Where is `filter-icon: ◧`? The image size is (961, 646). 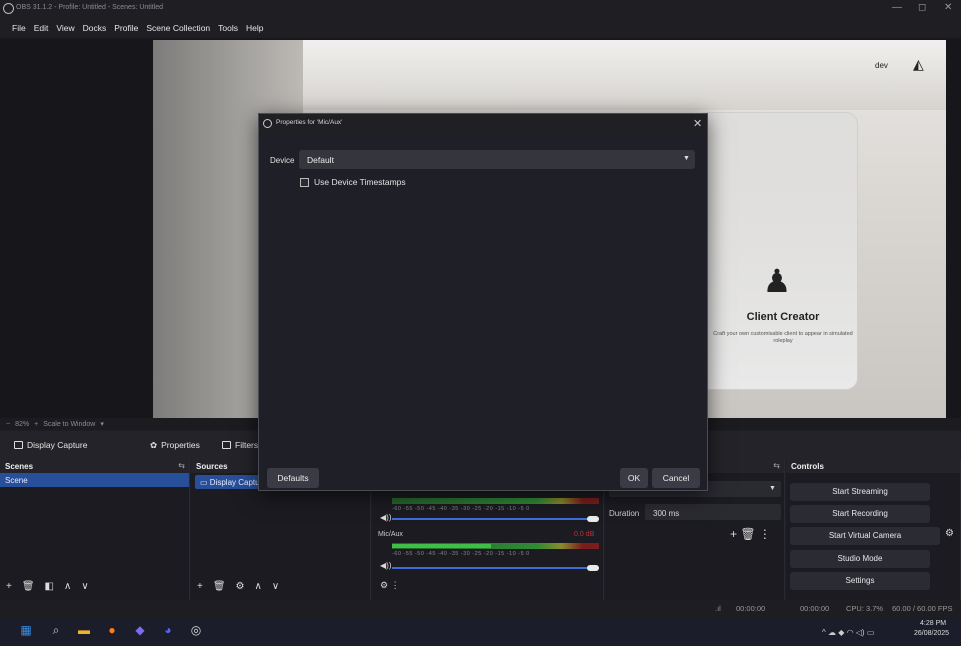 filter-icon: ◧ is located at coordinates (49, 586).